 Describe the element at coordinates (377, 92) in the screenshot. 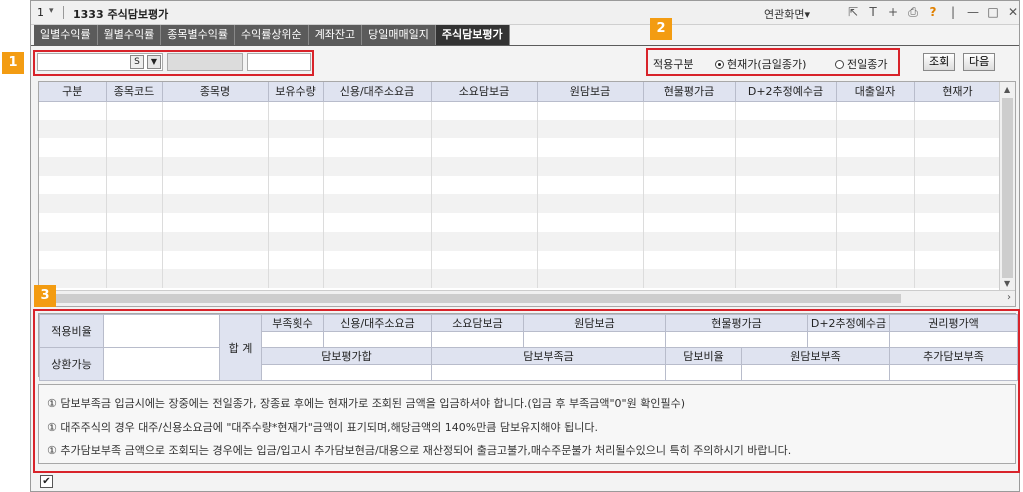

I see `column-header: 신용/대주소요금` at that location.